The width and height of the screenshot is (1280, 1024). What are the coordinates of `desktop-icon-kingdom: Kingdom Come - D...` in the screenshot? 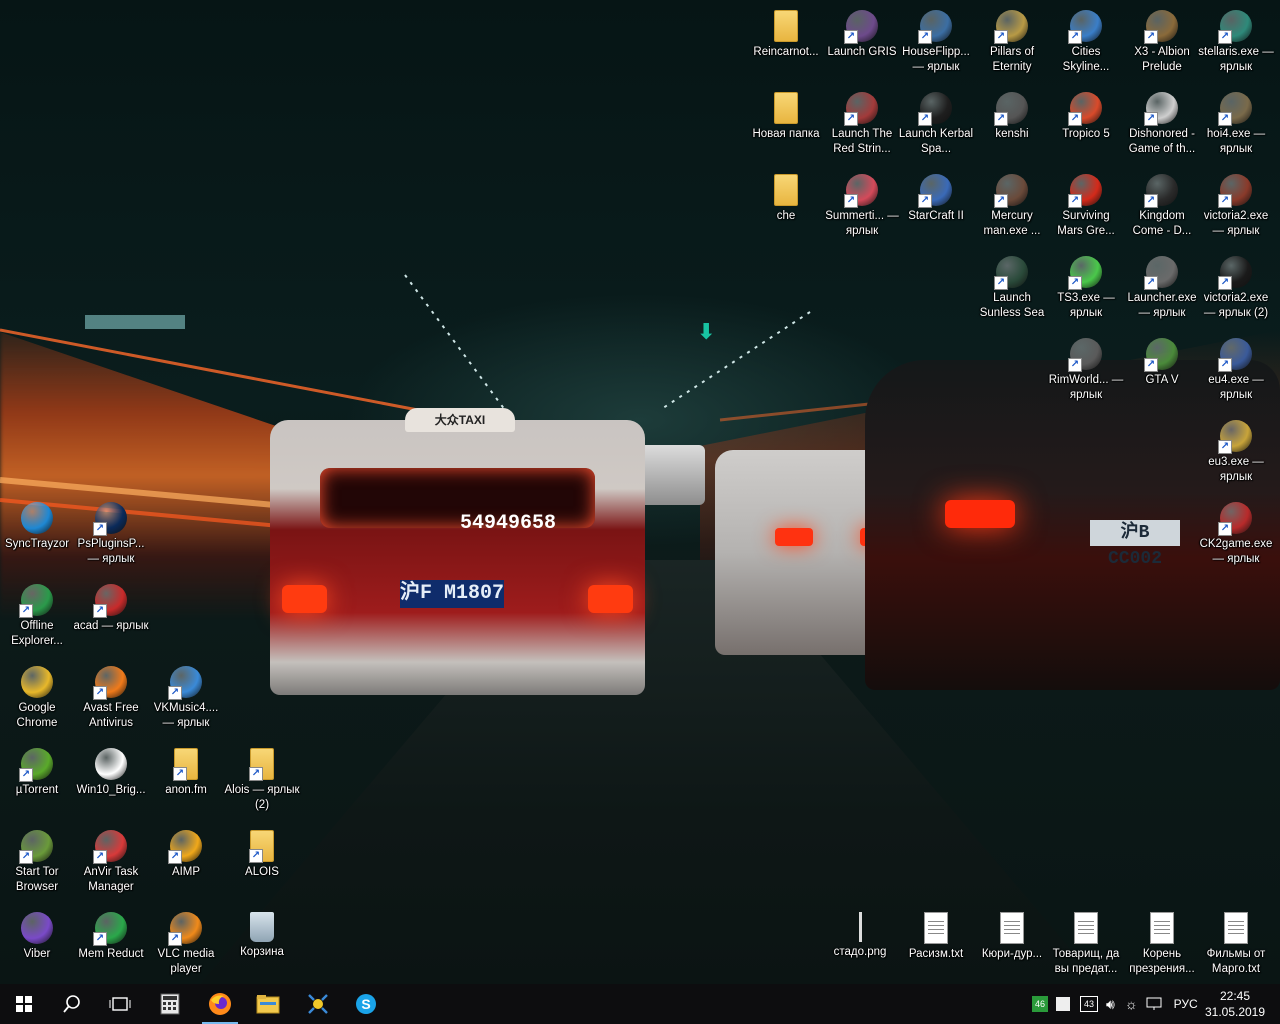 It's located at (1162, 203).